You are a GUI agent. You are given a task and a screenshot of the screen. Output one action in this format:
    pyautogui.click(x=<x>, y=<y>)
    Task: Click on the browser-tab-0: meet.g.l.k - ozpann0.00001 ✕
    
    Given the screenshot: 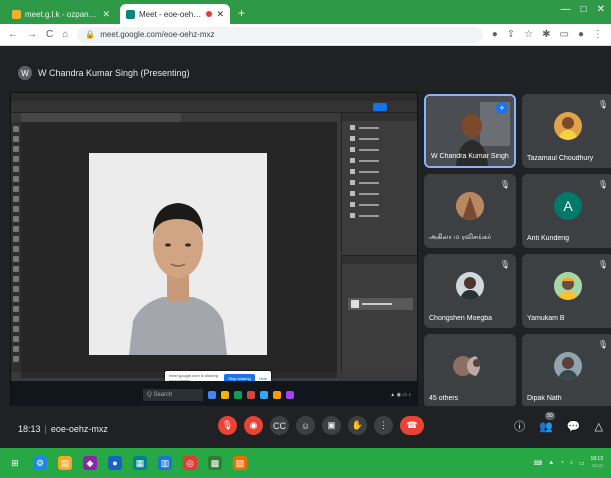 What is the action you would take?
    pyautogui.click(x=61, y=14)
    